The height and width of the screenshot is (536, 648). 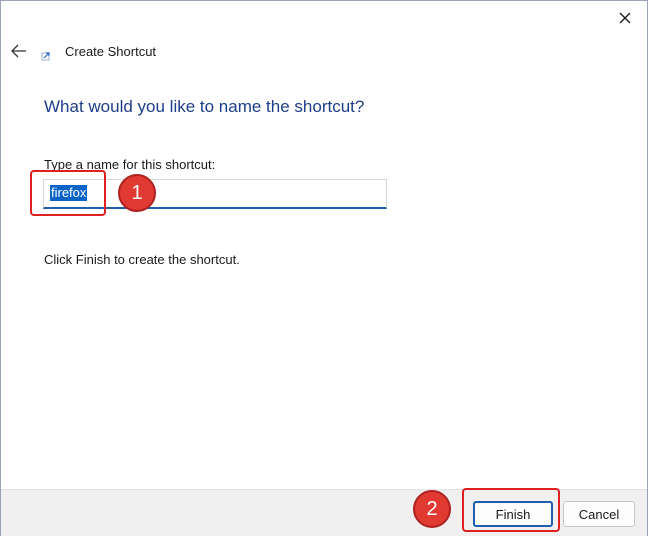 What do you see at coordinates (215, 194) in the screenshot?
I see `shortcut-name-input: firefox` at bounding box center [215, 194].